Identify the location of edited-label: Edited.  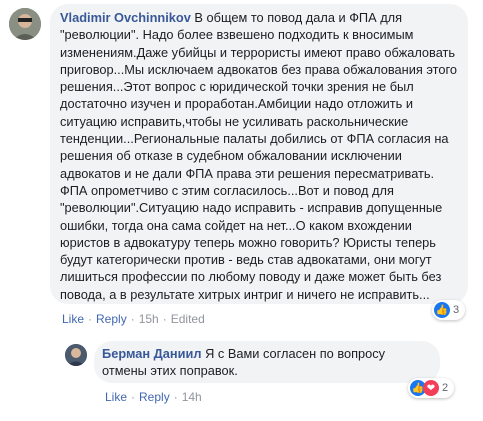
(188, 319).